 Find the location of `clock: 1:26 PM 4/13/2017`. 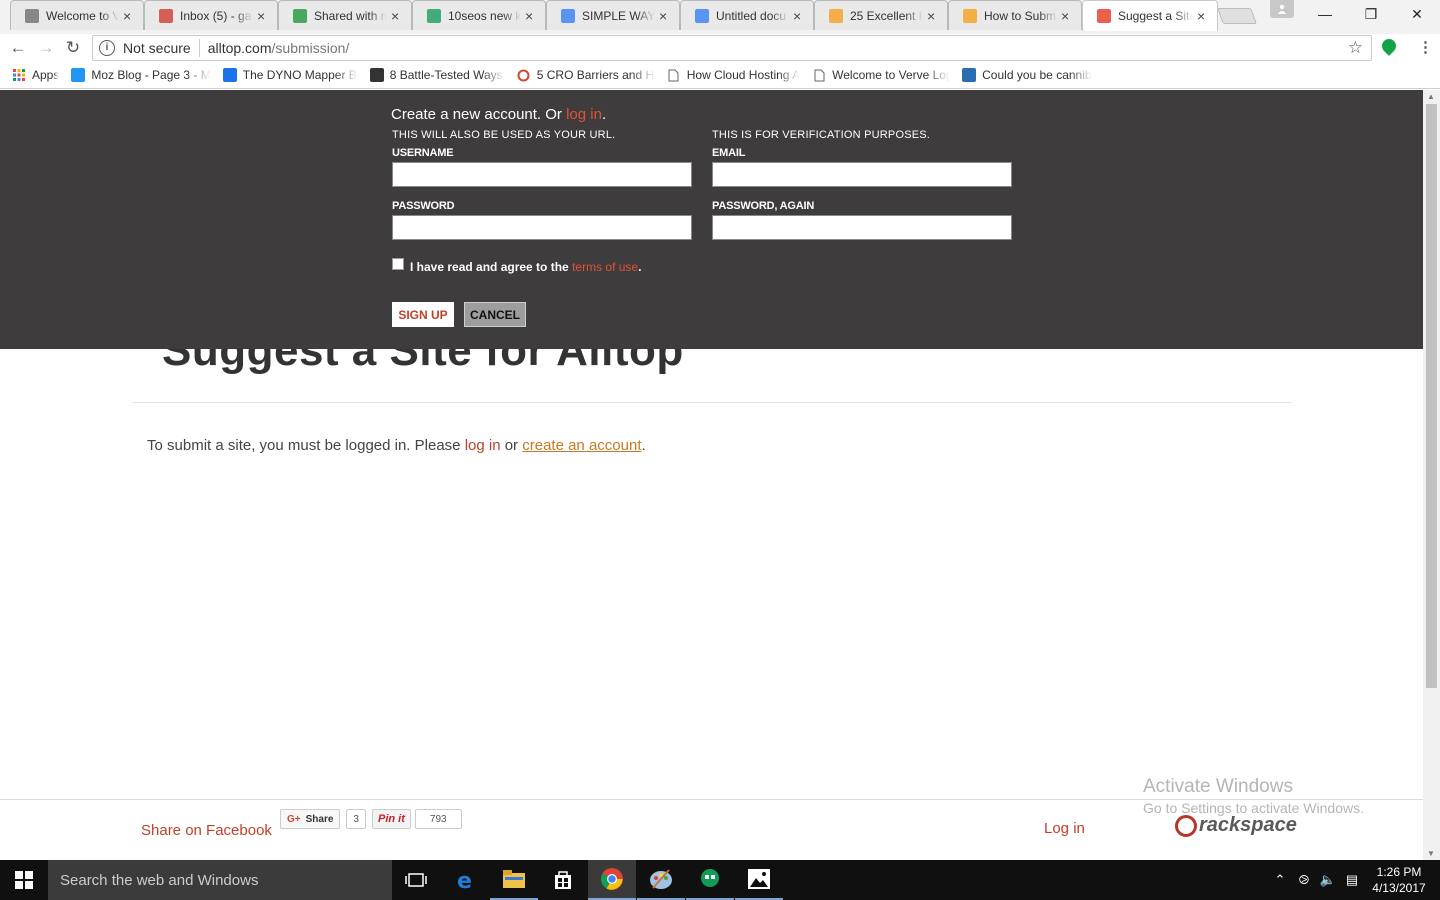

clock: 1:26 PM 4/13/2017 is located at coordinates (1399, 880).